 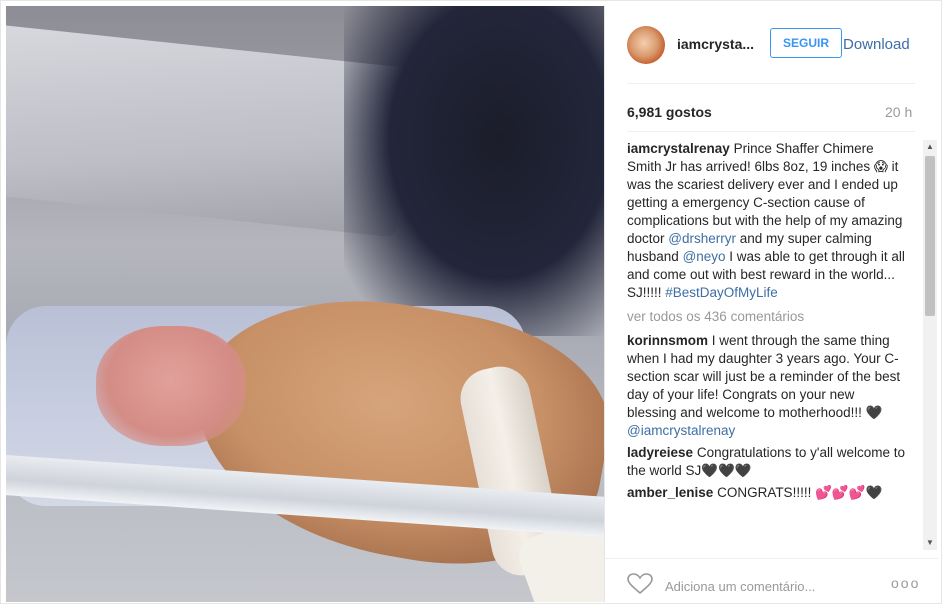 What do you see at coordinates (660, 452) in the screenshot?
I see `comment-username: ladyreiese` at bounding box center [660, 452].